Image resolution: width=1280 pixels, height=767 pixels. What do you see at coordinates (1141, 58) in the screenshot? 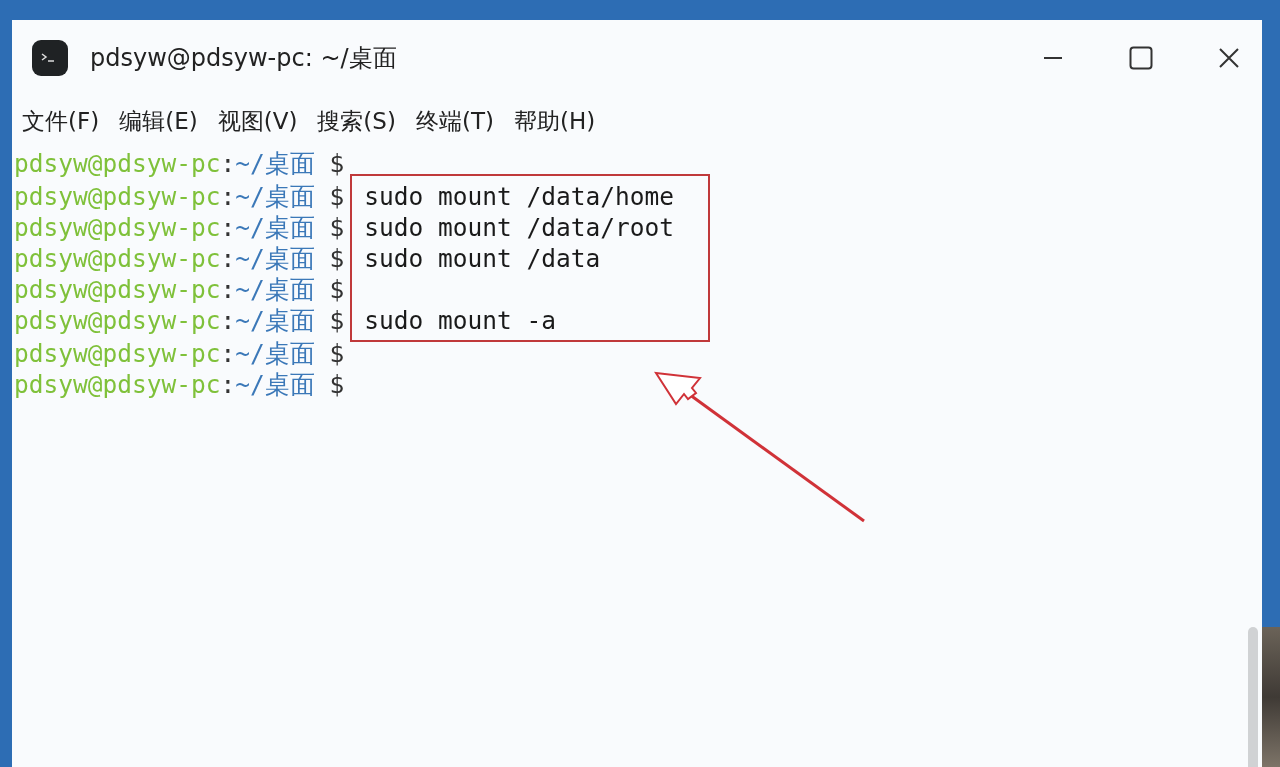
I see `maximize-icon` at bounding box center [1141, 58].